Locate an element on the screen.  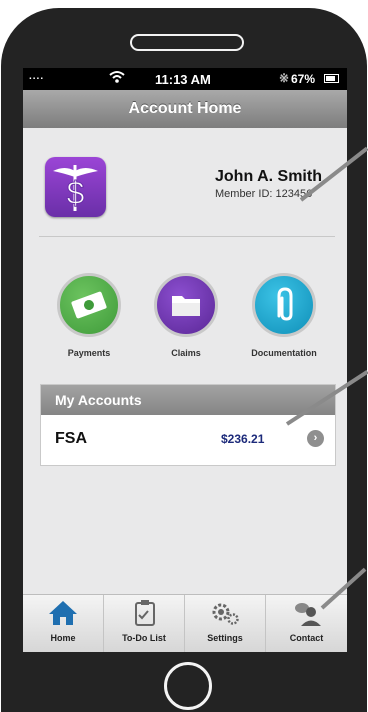
accounts-panel: My Accounts FSA $236.21 › is located at coordinates (188, 425).